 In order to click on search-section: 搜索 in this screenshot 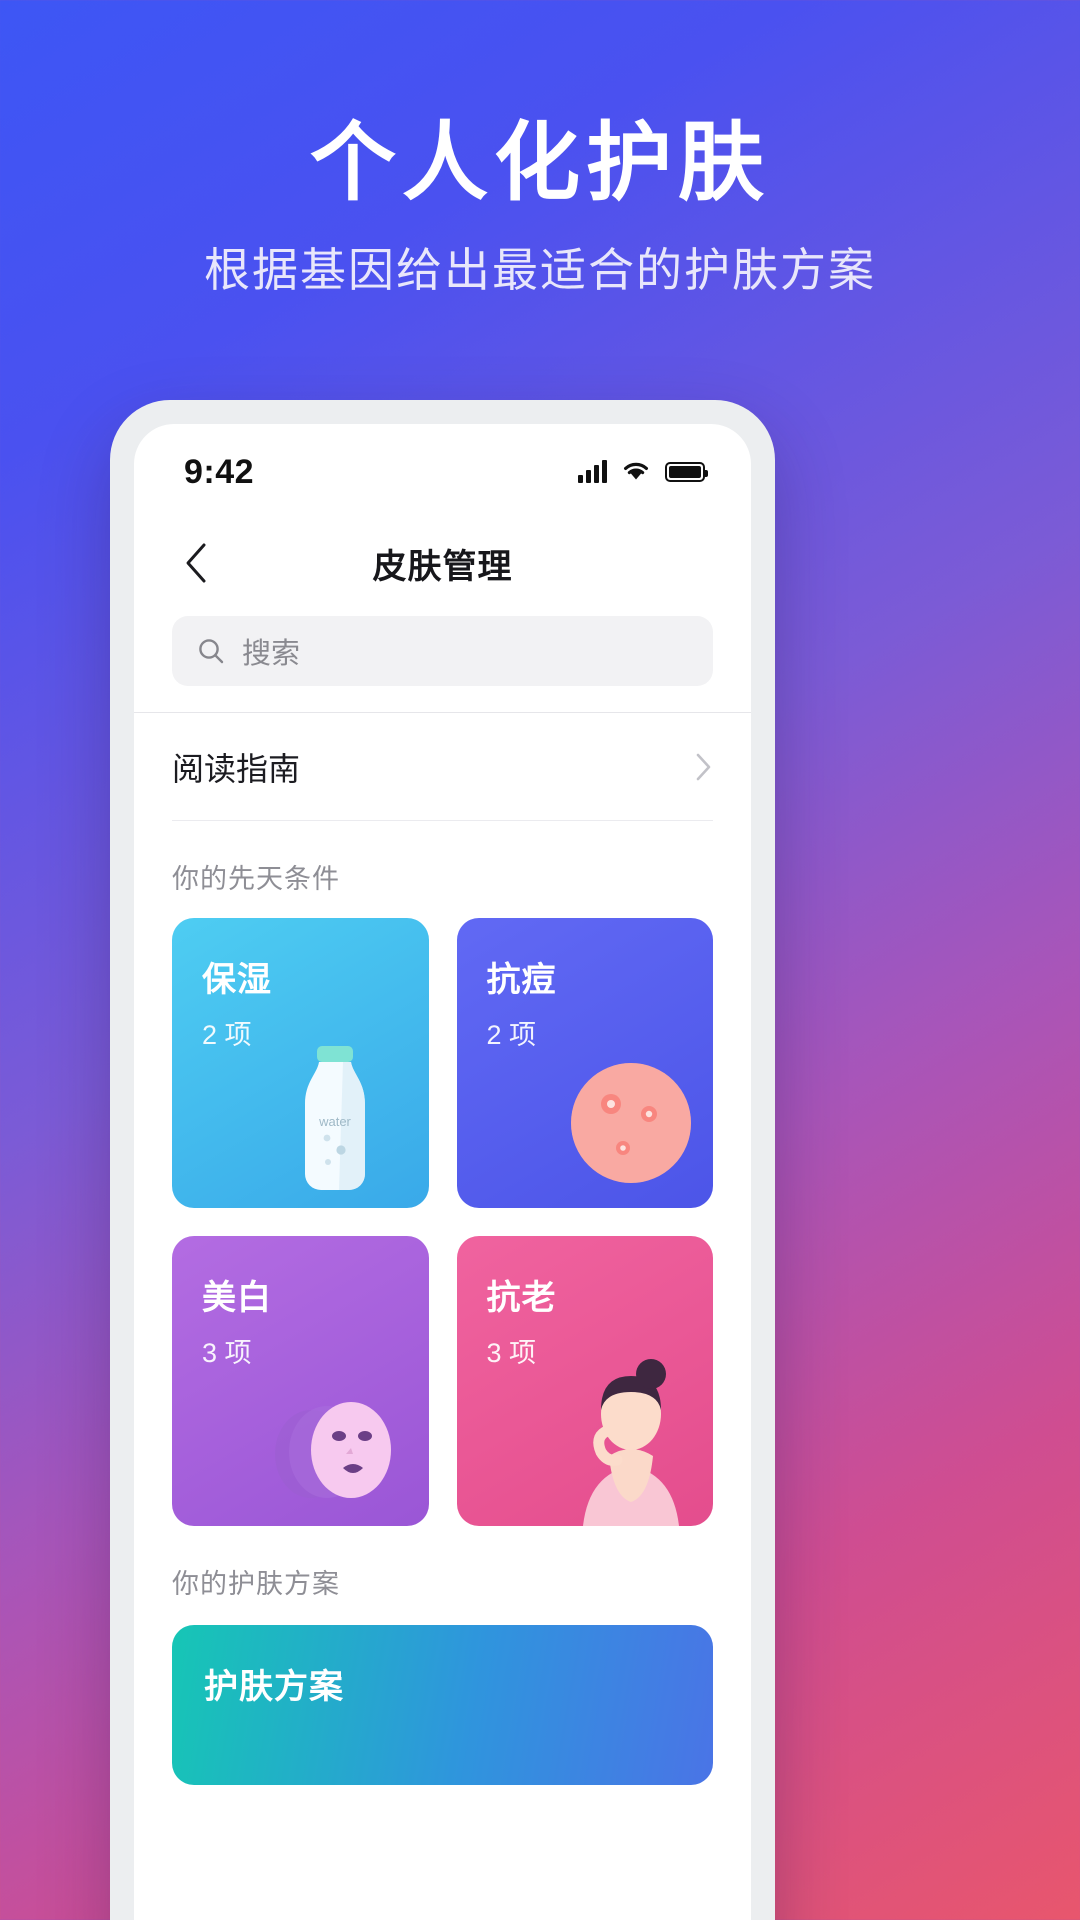, I will do `click(442, 659)`.